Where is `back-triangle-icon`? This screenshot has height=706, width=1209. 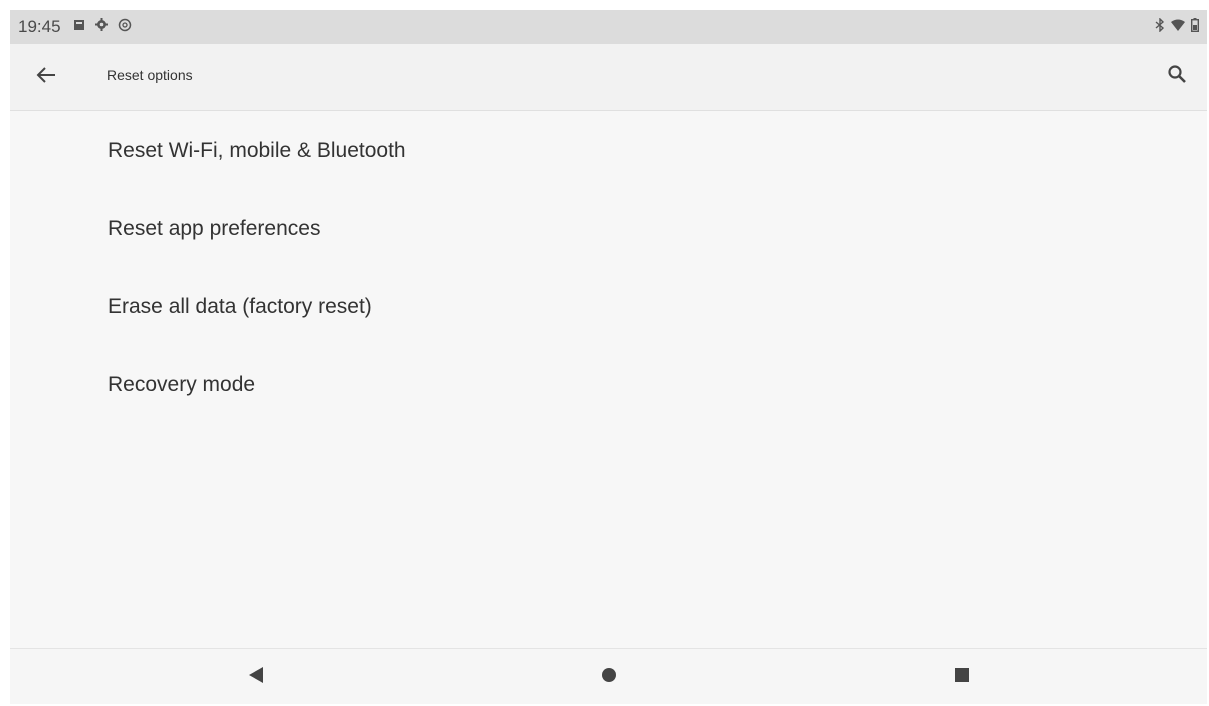
back-triangle-icon is located at coordinates (256, 677).